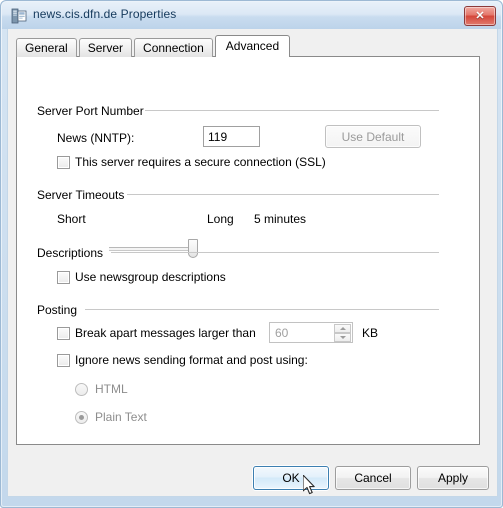  I want to click on use-newsgroup-descriptions-checkbox, so click(63, 277).